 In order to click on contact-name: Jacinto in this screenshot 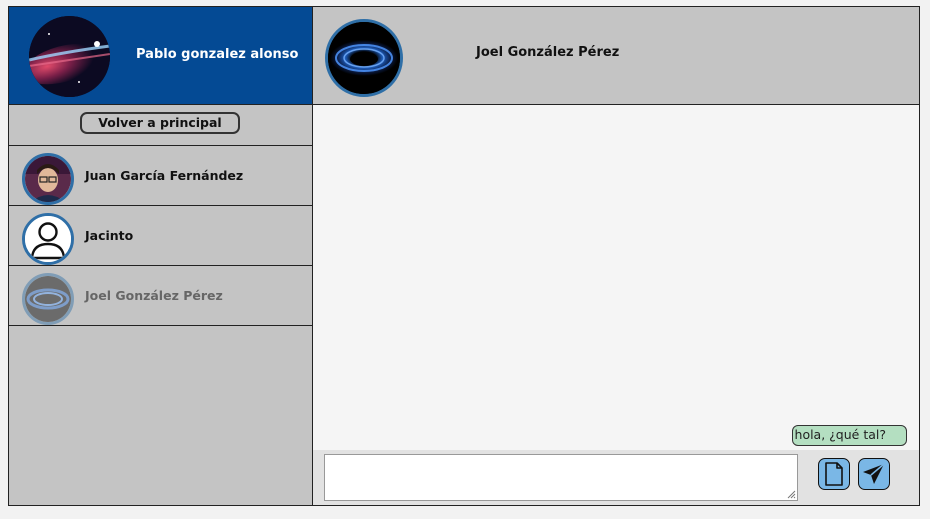, I will do `click(109, 235)`.